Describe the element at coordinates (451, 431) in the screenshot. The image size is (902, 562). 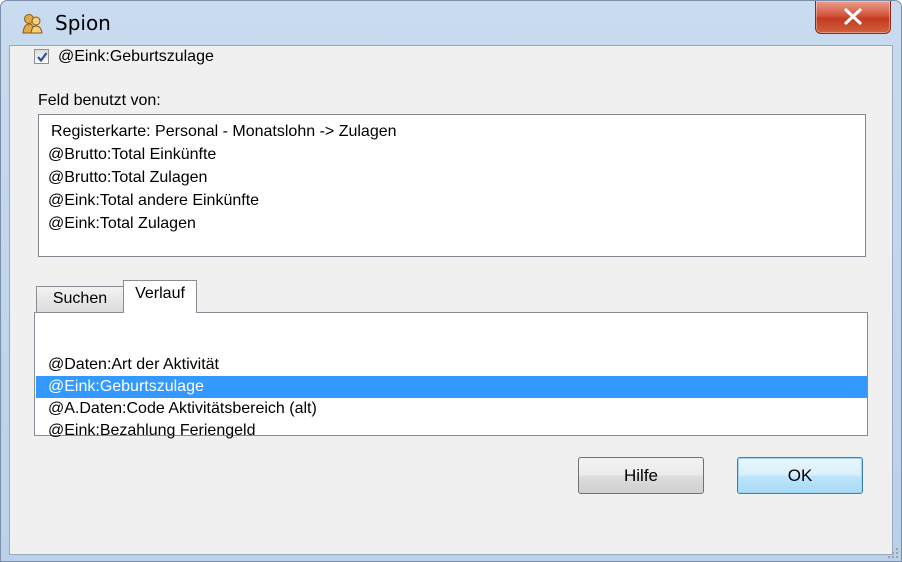
I see `list-item: @Eink:Bezahlung Feriengeld` at that location.